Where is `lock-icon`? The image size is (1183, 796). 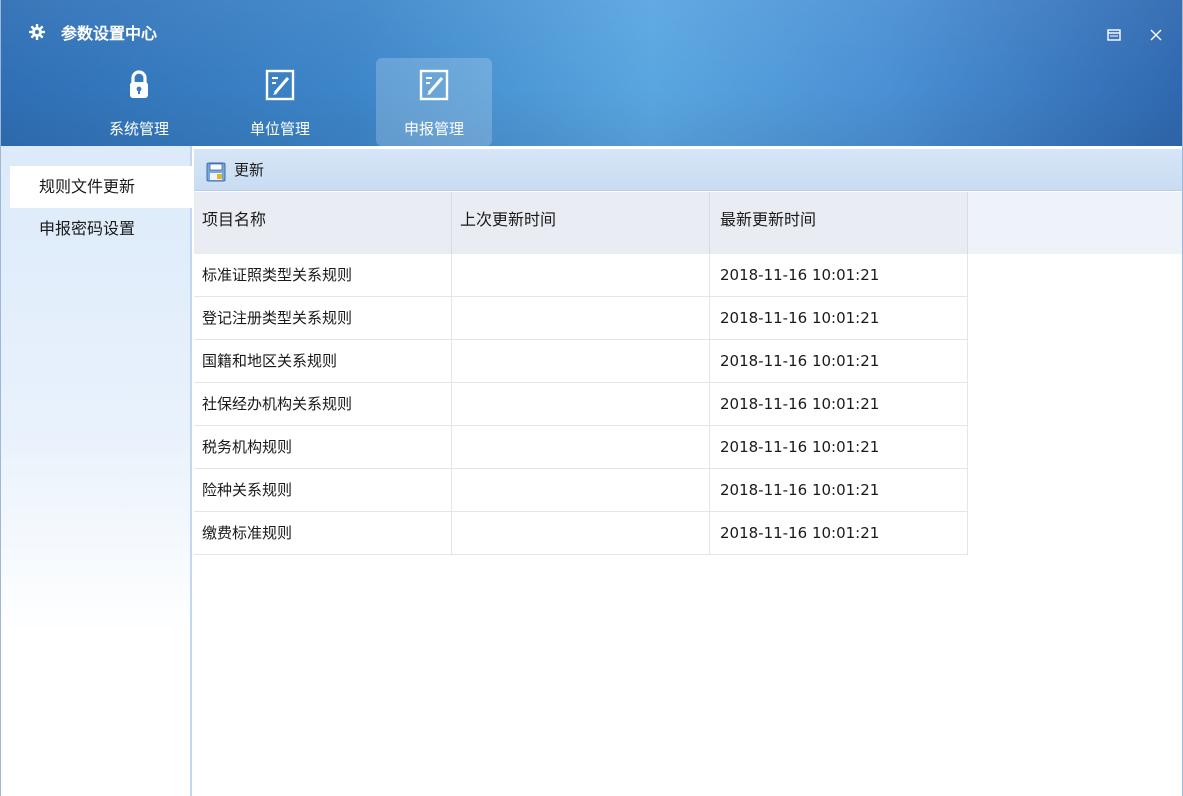 lock-icon is located at coordinates (139, 84).